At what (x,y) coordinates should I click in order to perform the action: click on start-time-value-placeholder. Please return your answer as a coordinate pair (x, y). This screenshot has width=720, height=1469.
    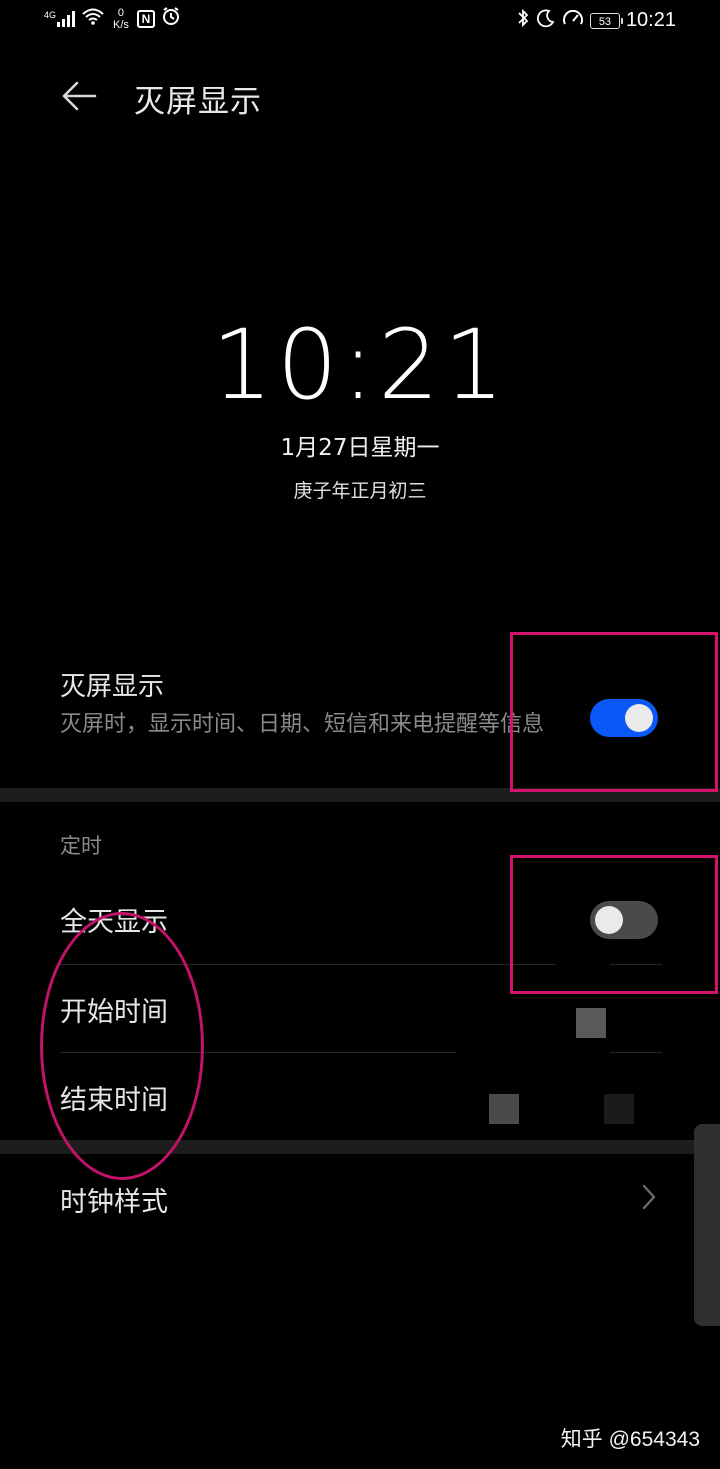
    Looking at the image, I should click on (591, 1023).